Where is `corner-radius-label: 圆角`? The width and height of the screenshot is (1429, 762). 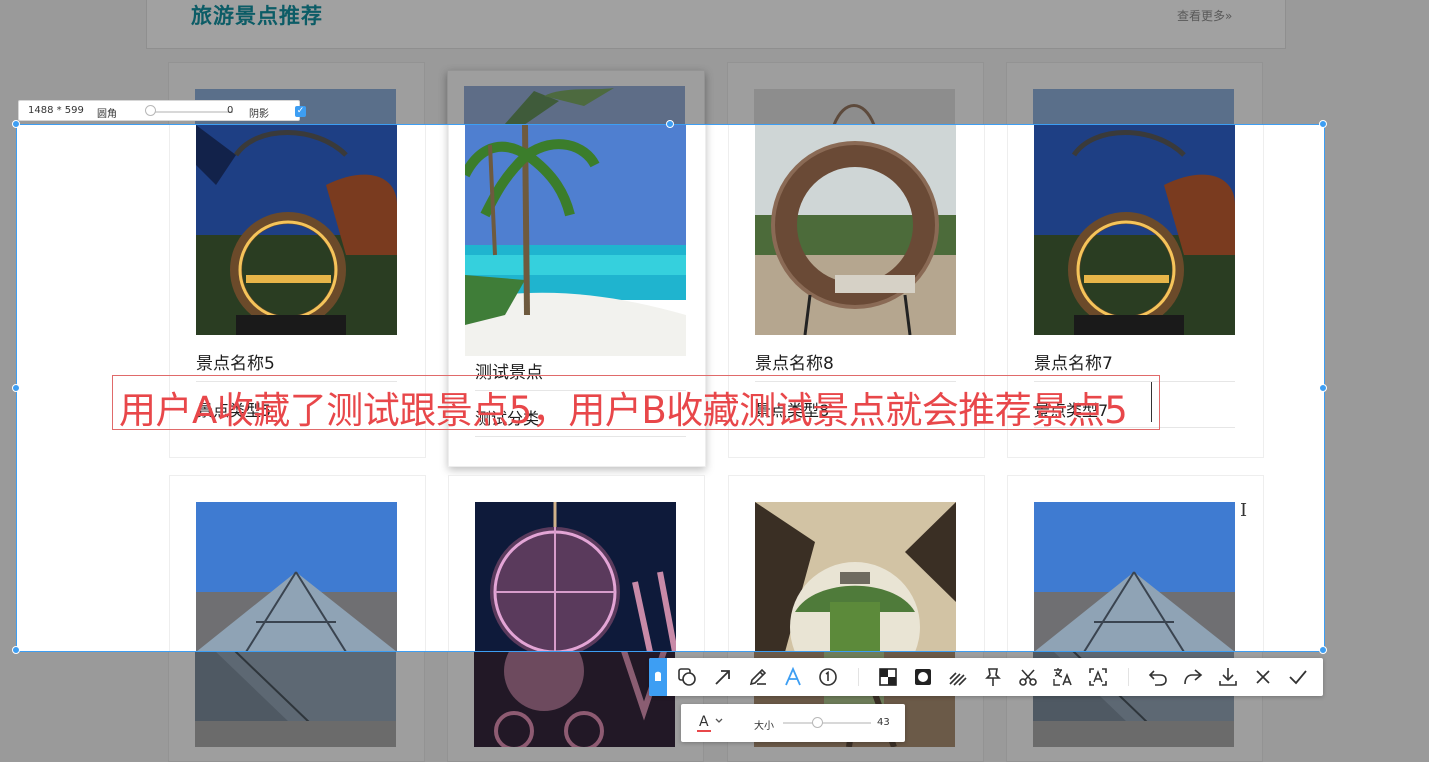 corner-radius-label: 圆角 is located at coordinates (107, 114).